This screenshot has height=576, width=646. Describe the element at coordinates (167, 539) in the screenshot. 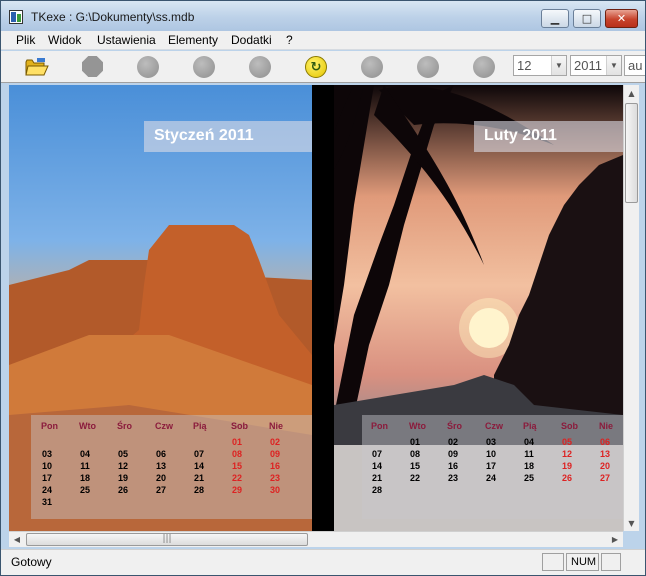

I see `horizontal-scroll-thumb: |||` at that location.